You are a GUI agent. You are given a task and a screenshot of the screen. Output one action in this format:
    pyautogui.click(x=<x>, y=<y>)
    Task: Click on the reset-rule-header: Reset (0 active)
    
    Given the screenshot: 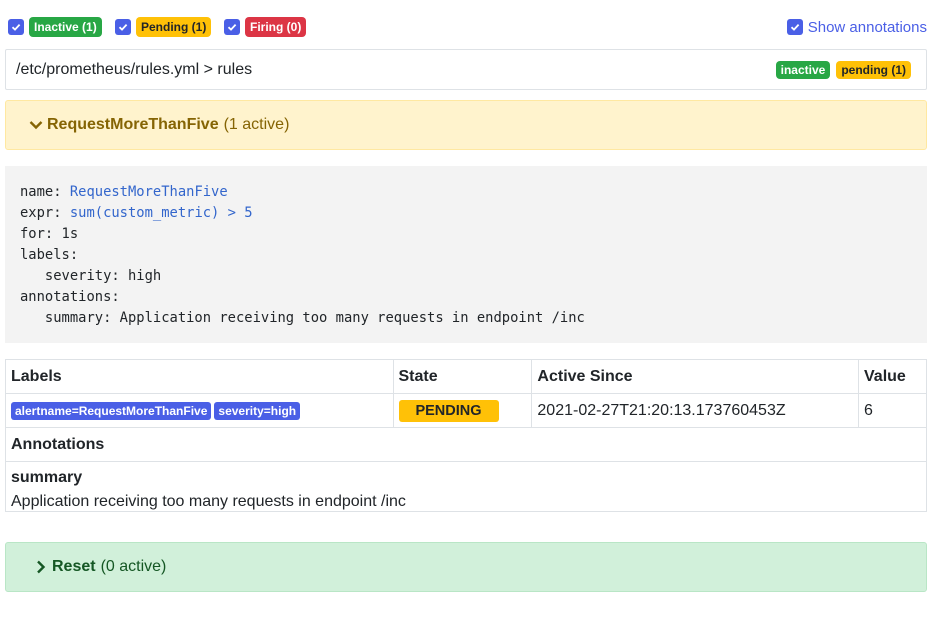 What is the action you would take?
    pyautogui.click(x=466, y=567)
    